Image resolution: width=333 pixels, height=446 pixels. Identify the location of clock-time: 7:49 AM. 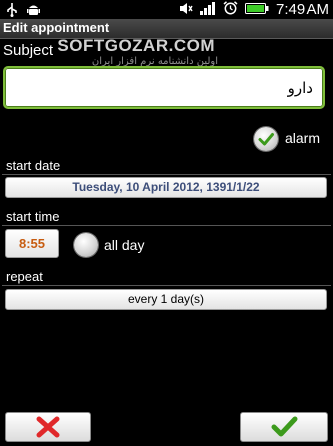
(302, 9).